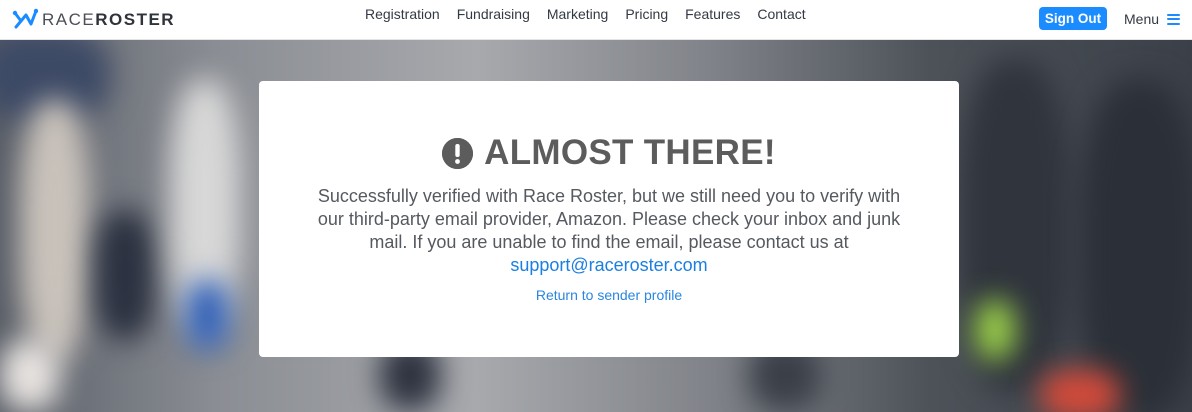 This screenshot has width=1192, height=412. I want to click on menu-toggle: Menu, so click(1152, 19).